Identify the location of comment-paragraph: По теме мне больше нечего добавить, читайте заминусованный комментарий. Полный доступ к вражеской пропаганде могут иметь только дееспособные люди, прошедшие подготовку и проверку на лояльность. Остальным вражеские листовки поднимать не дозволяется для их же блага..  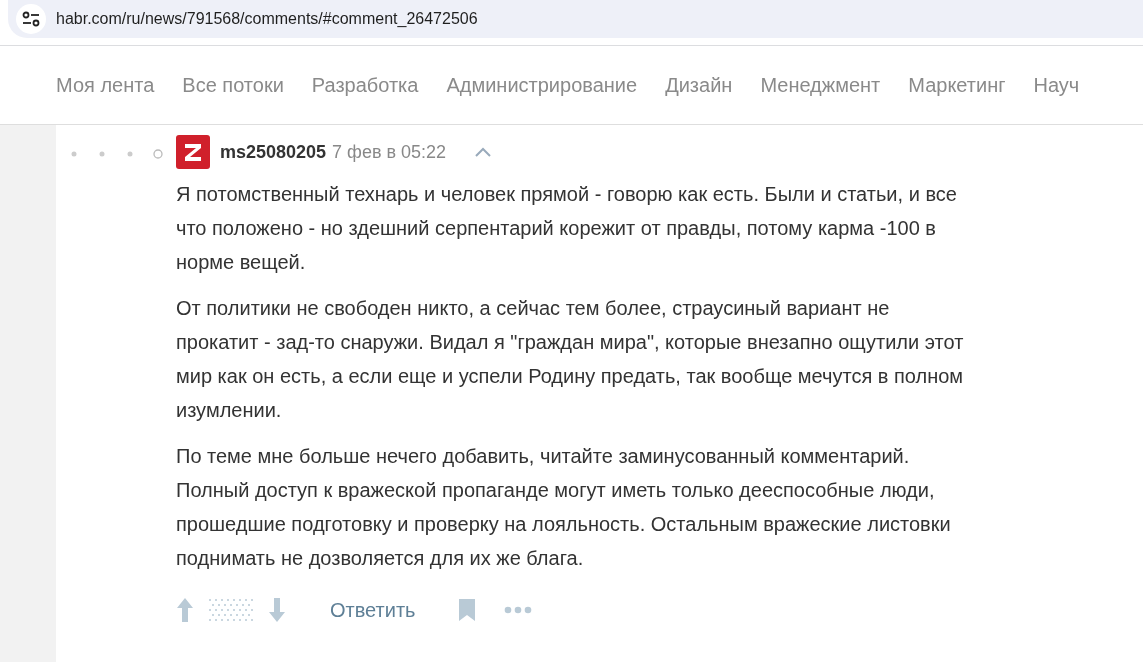
(564, 507).